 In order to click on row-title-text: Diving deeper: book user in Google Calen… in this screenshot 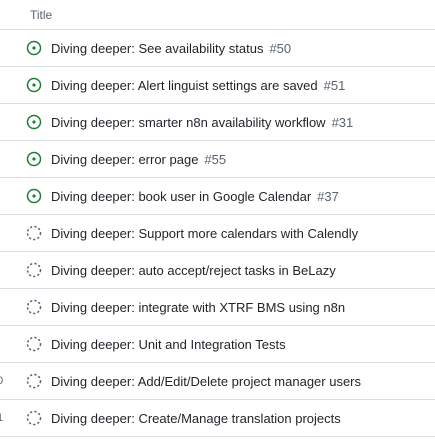, I will do `click(181, 196)`.